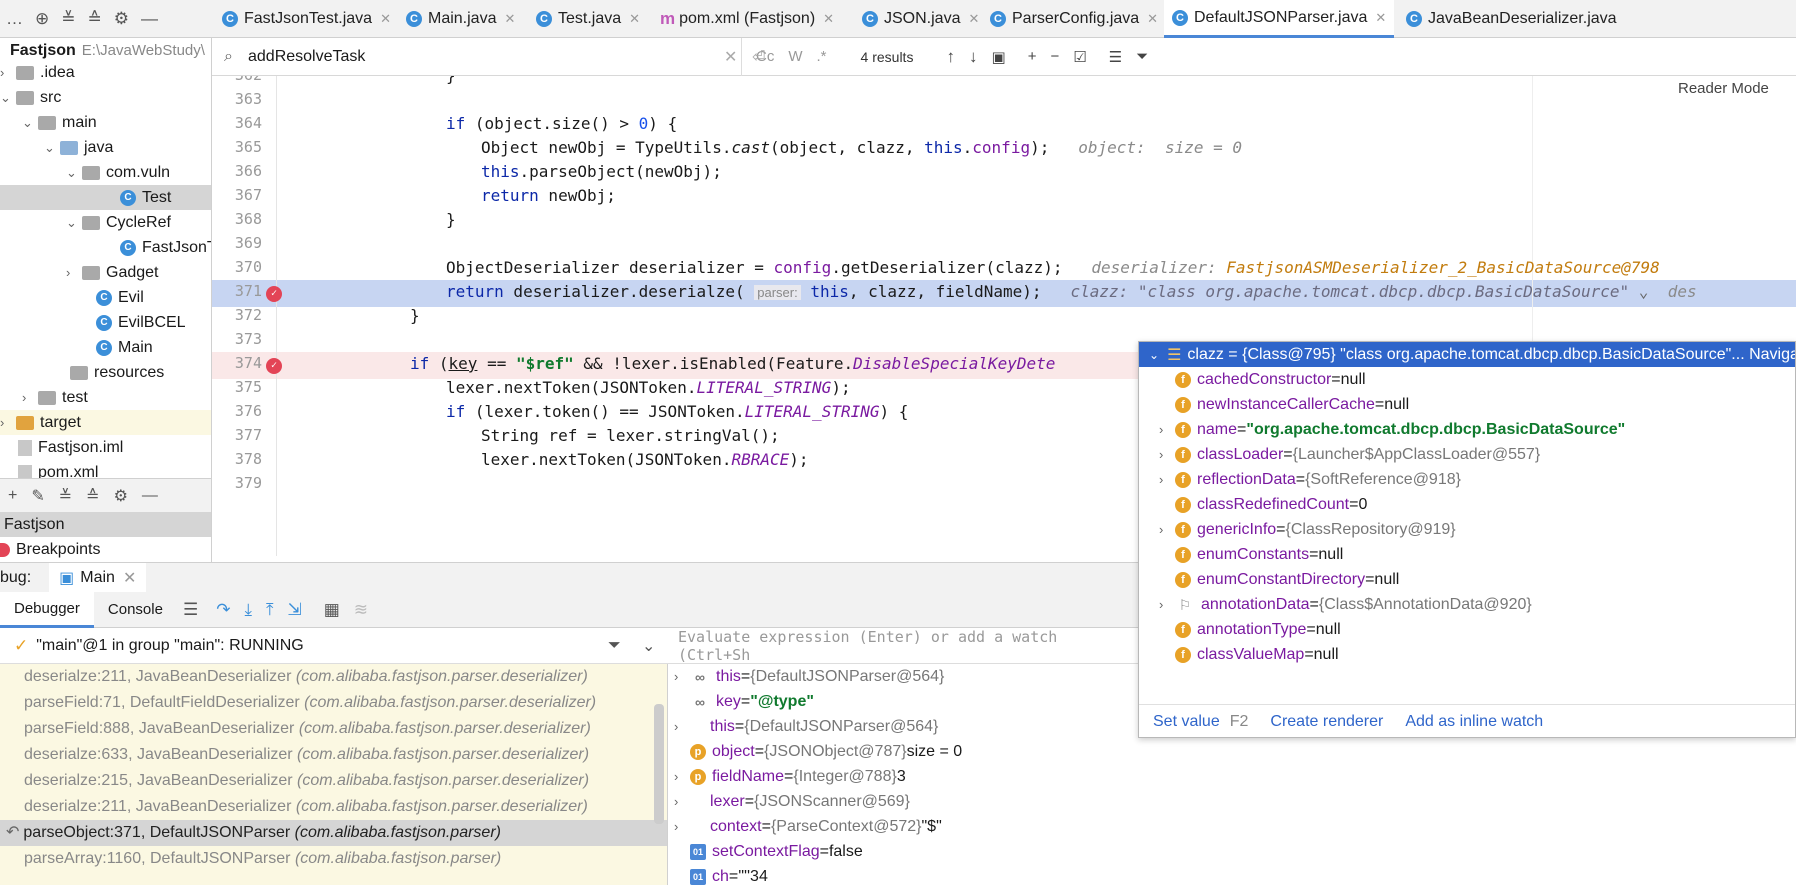 The width and height of the screenshot is (1796, 885). What do you see at coordinates (747, 19) in the screenshot?
I see `tab-pom: m pom.xml (Fastjson) ✕` at bounding box center [747, 19].